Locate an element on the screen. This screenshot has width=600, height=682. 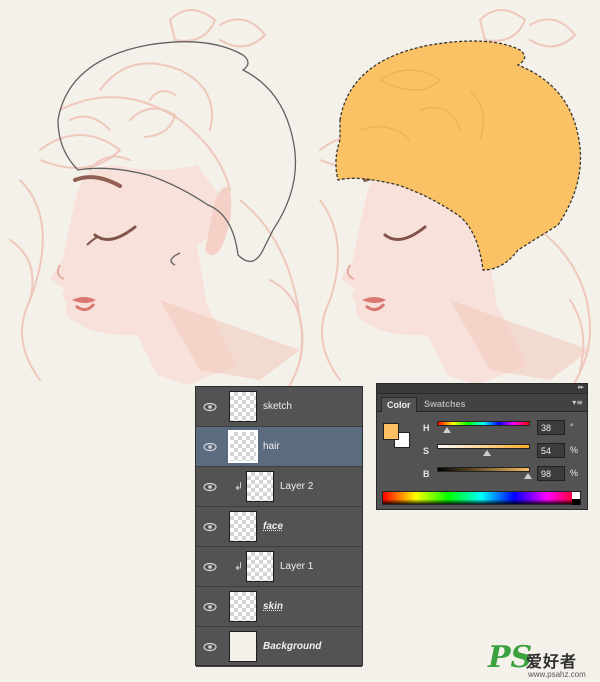
tab-swatches: Swatches is located at coordinates (445, 404).